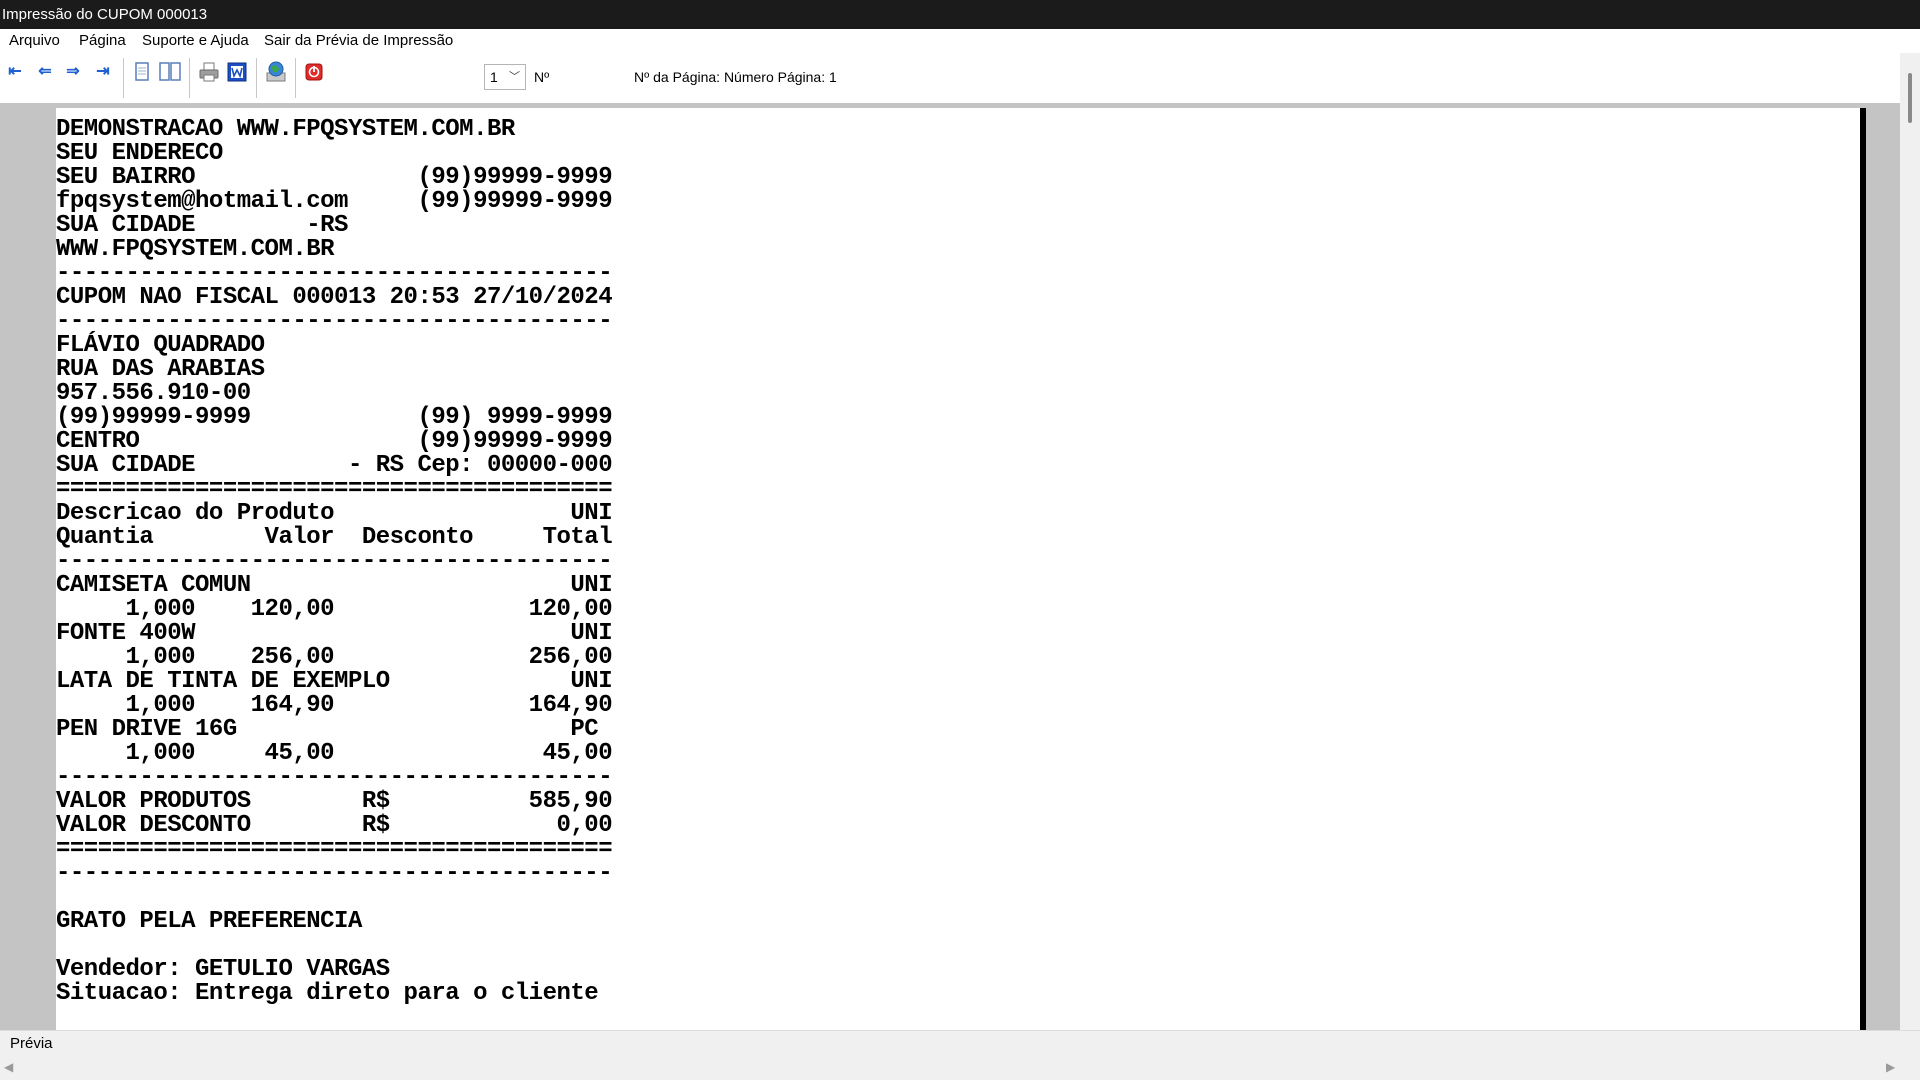  I want to click on window-titlebar: Impressão do CUPOM 000013, so click(960, 14).